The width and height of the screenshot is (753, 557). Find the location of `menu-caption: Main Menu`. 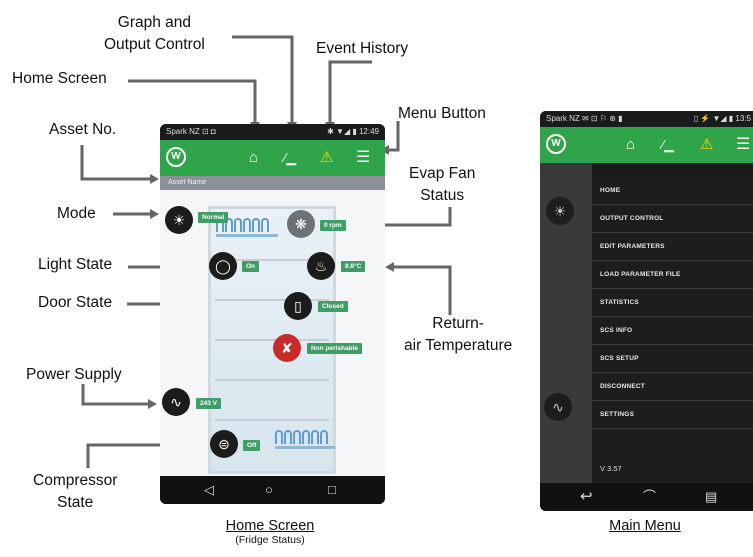

menu-caption: Main Menu is located at coordinates (645, 526).